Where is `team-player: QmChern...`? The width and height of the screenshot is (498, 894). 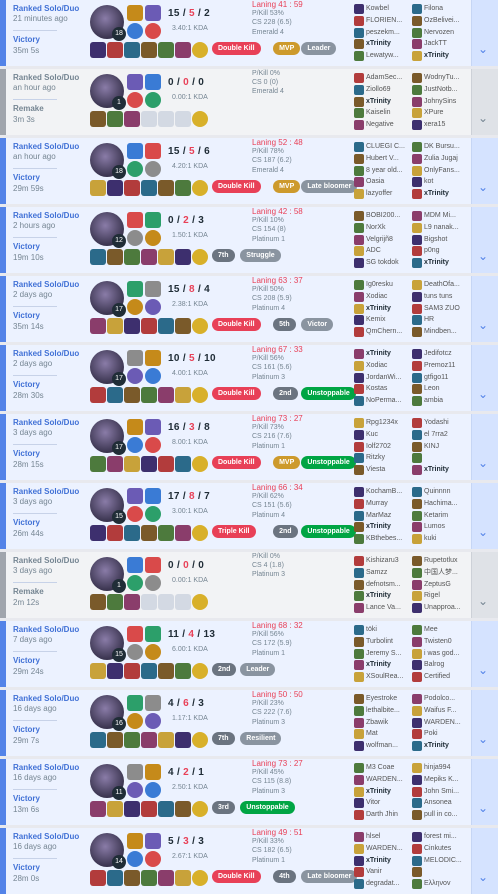 team-player: QmChern... is located at coordinates (383, 332).